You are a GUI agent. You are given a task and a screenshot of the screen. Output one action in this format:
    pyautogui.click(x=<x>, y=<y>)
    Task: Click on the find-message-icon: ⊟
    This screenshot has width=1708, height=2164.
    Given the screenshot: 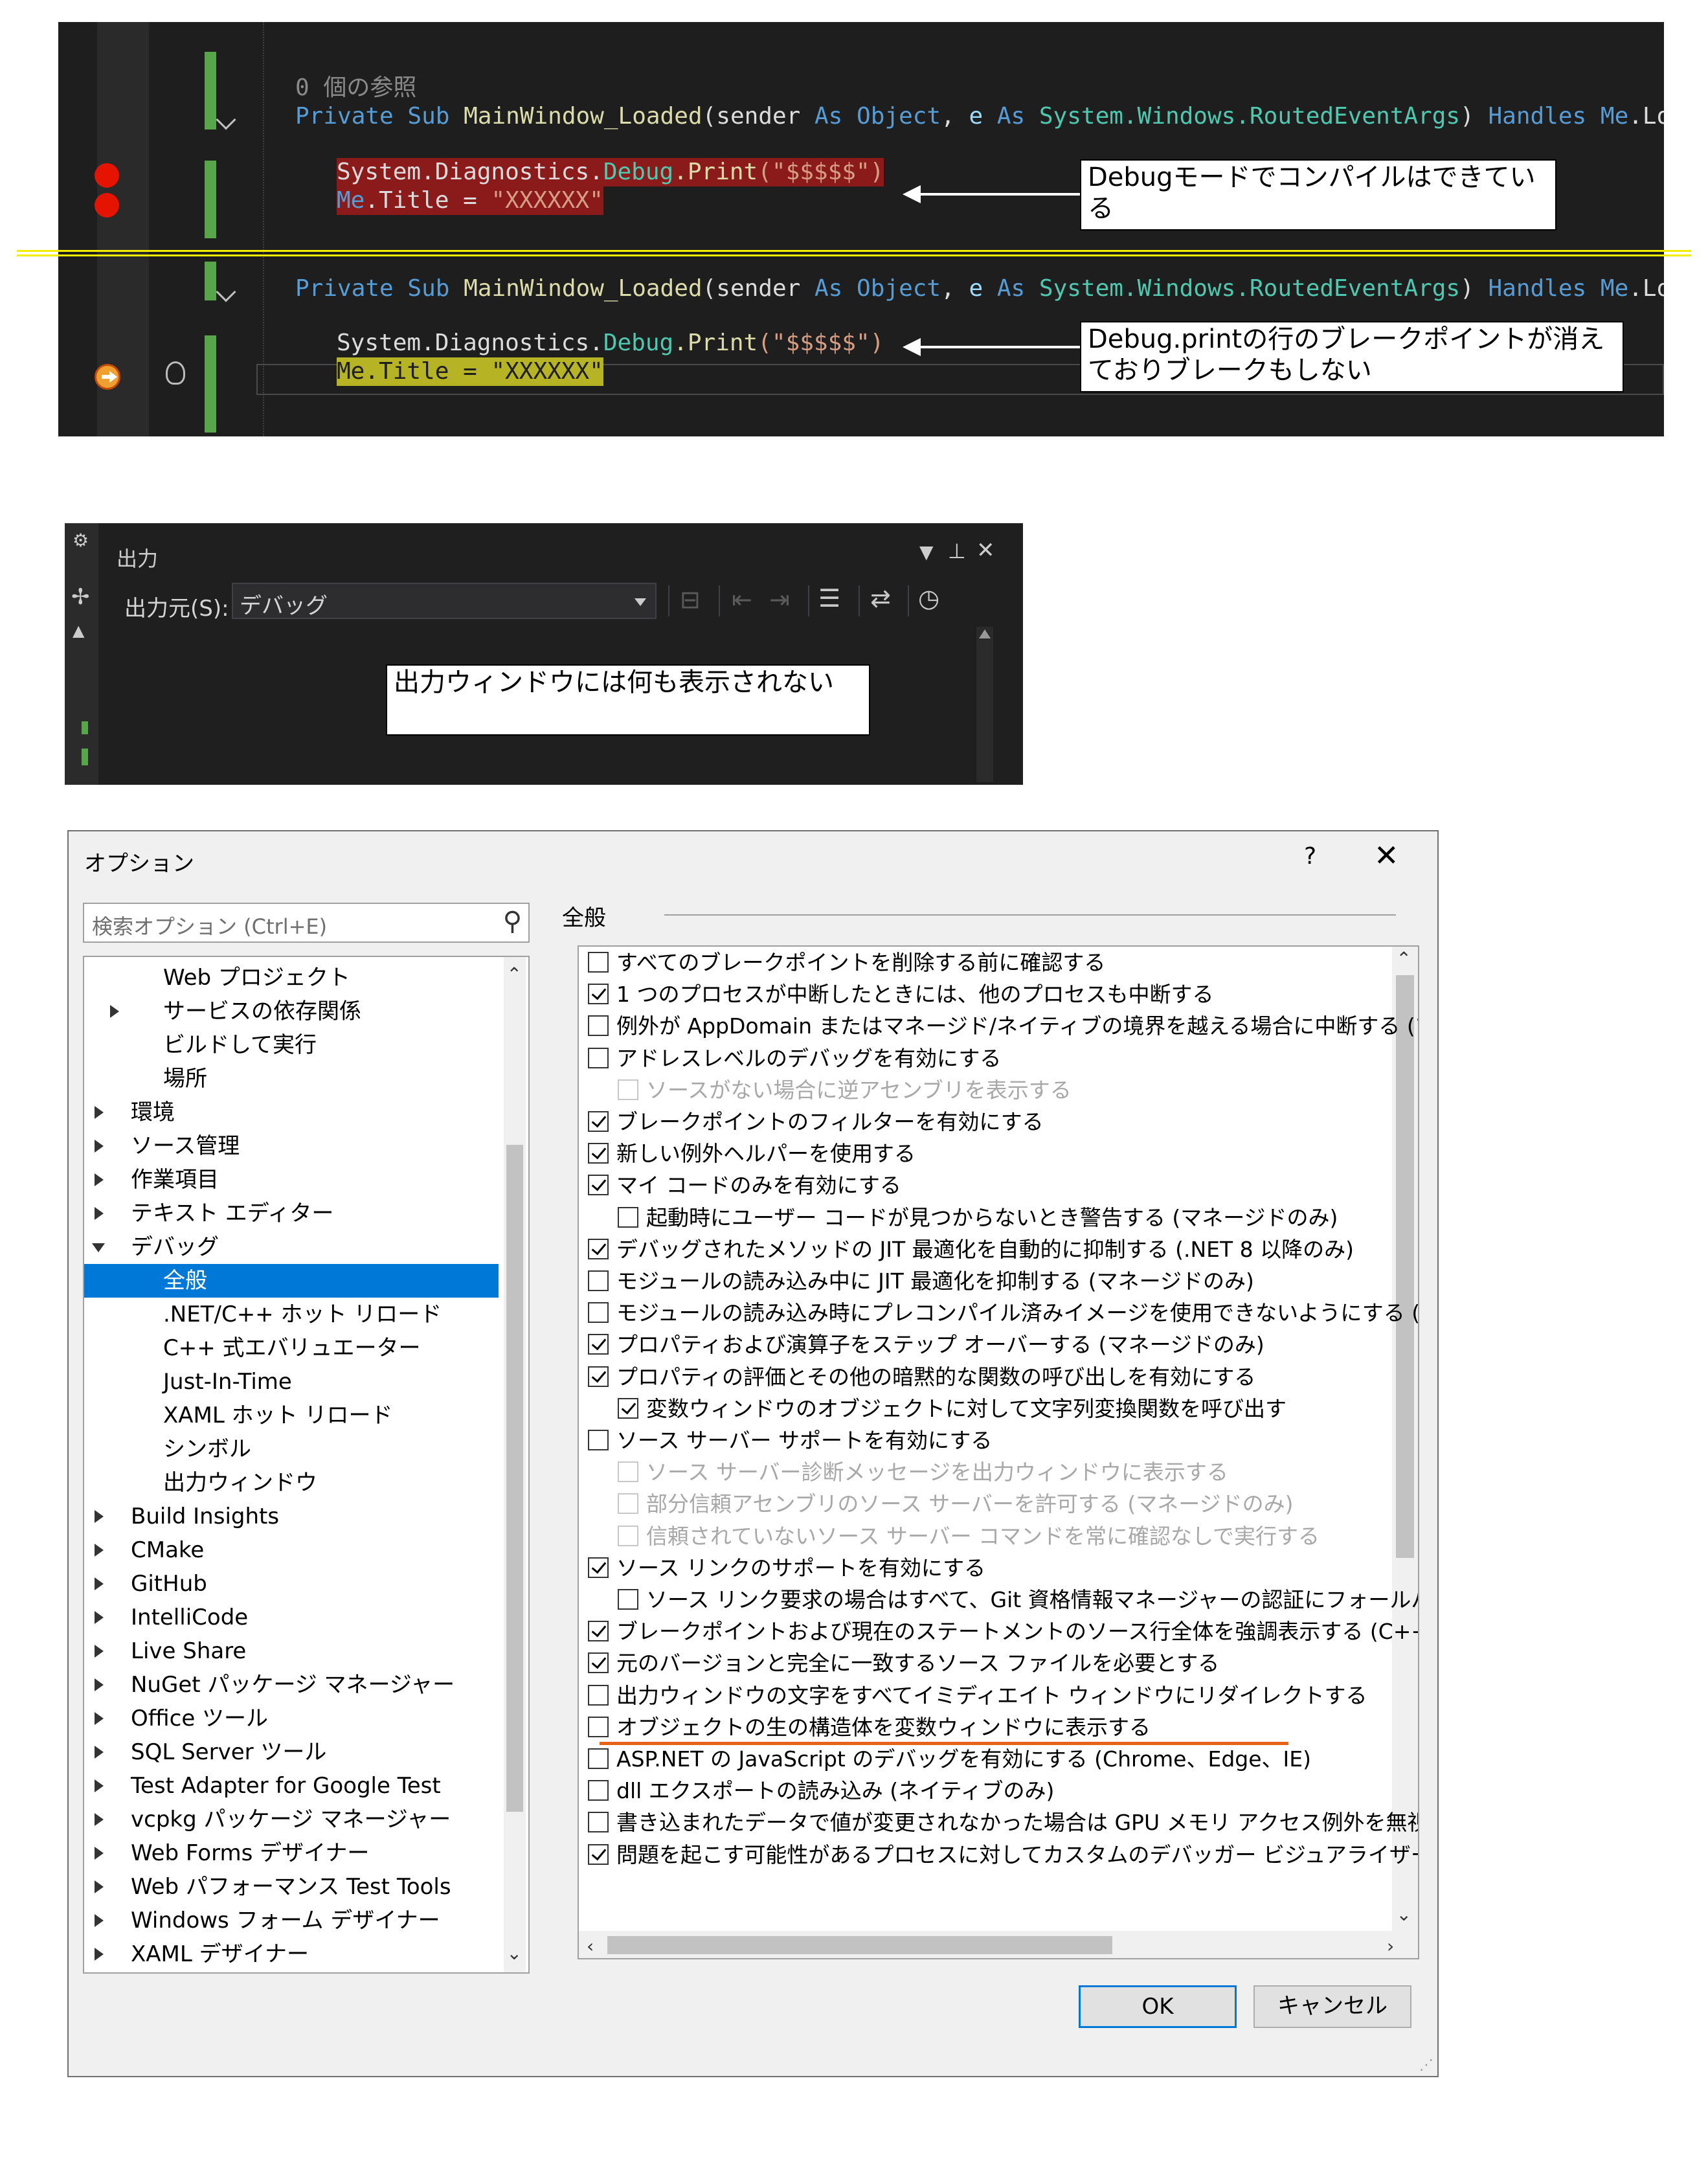 What is the action you would take?
    pyautogui.click(x=691, y=599)
    